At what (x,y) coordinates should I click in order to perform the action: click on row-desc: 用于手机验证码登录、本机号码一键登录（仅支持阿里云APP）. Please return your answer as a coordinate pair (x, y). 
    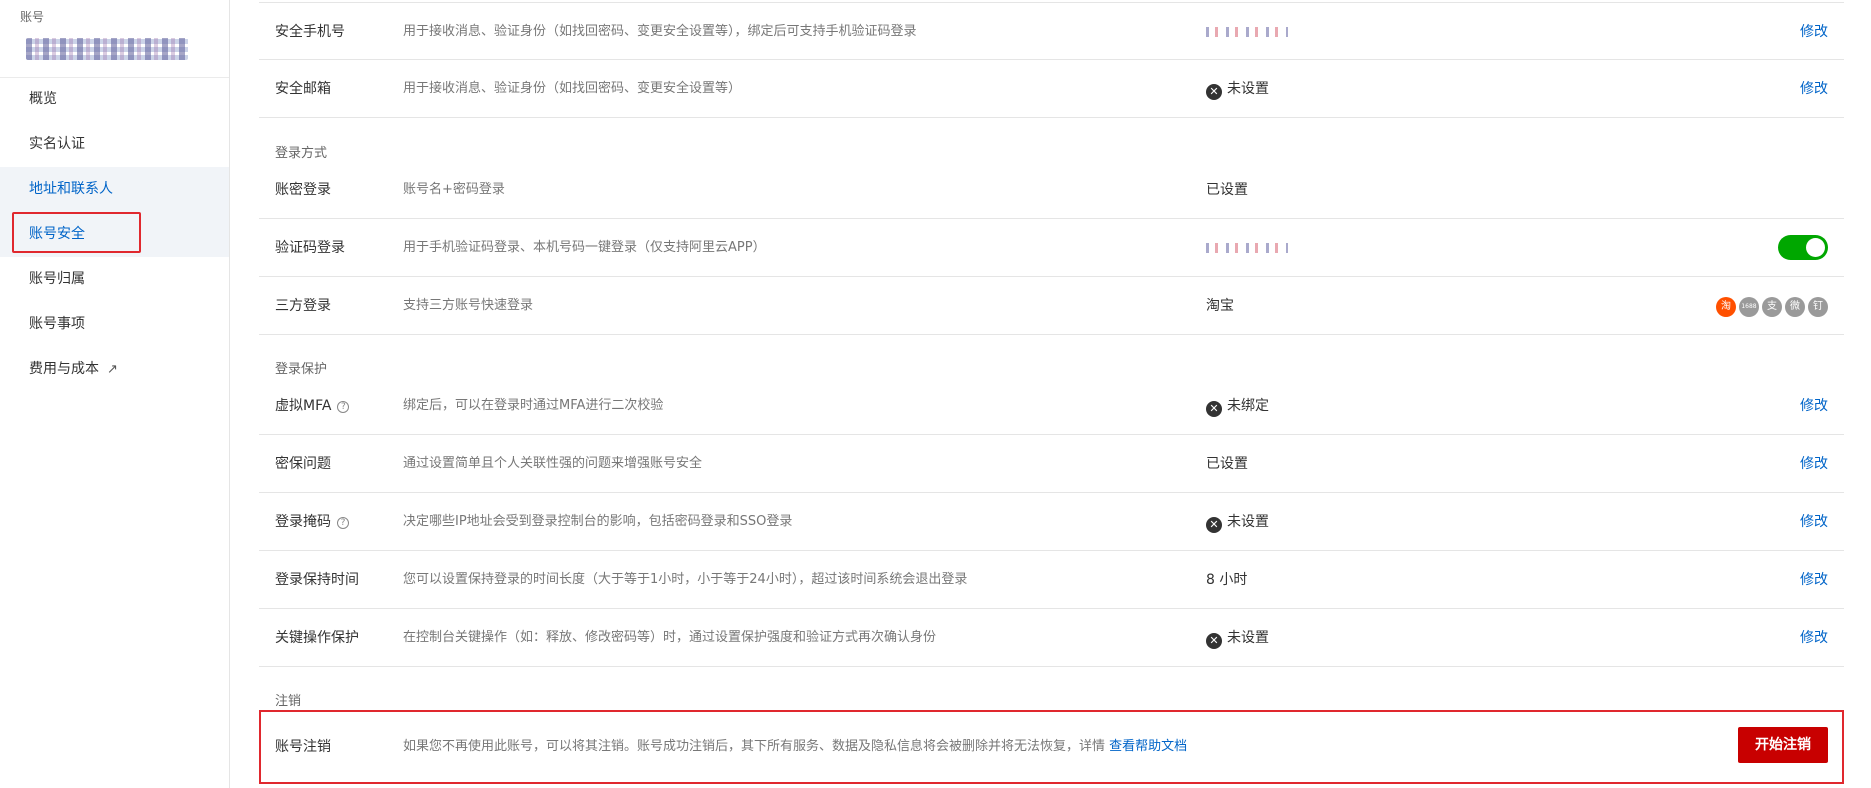
    Looking at the image, I should click on (584, 247).